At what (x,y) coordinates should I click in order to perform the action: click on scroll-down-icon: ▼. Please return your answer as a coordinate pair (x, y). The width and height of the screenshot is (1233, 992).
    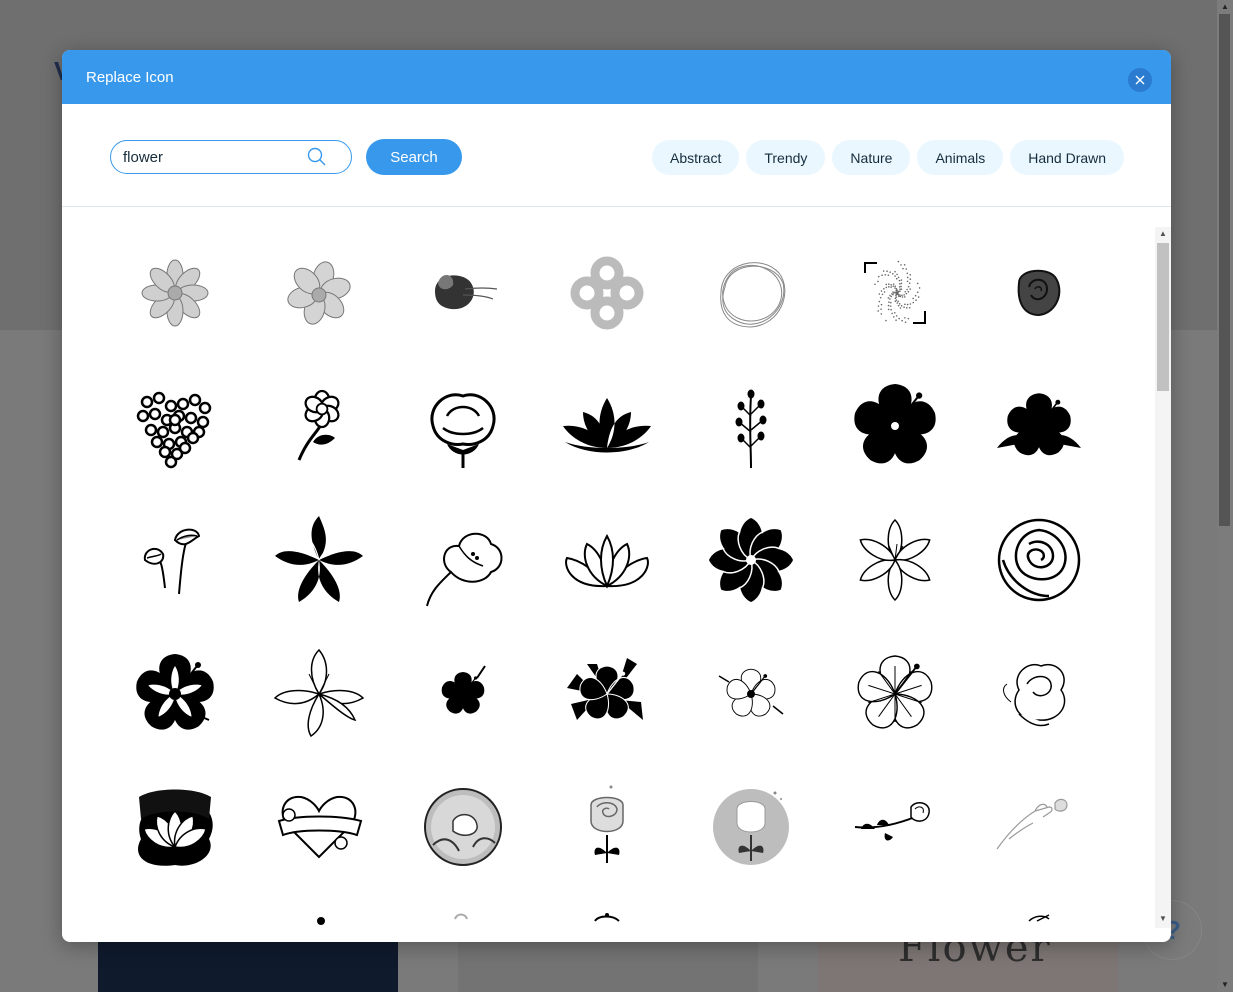
    Looking at the image, I should click on (1163, 918).